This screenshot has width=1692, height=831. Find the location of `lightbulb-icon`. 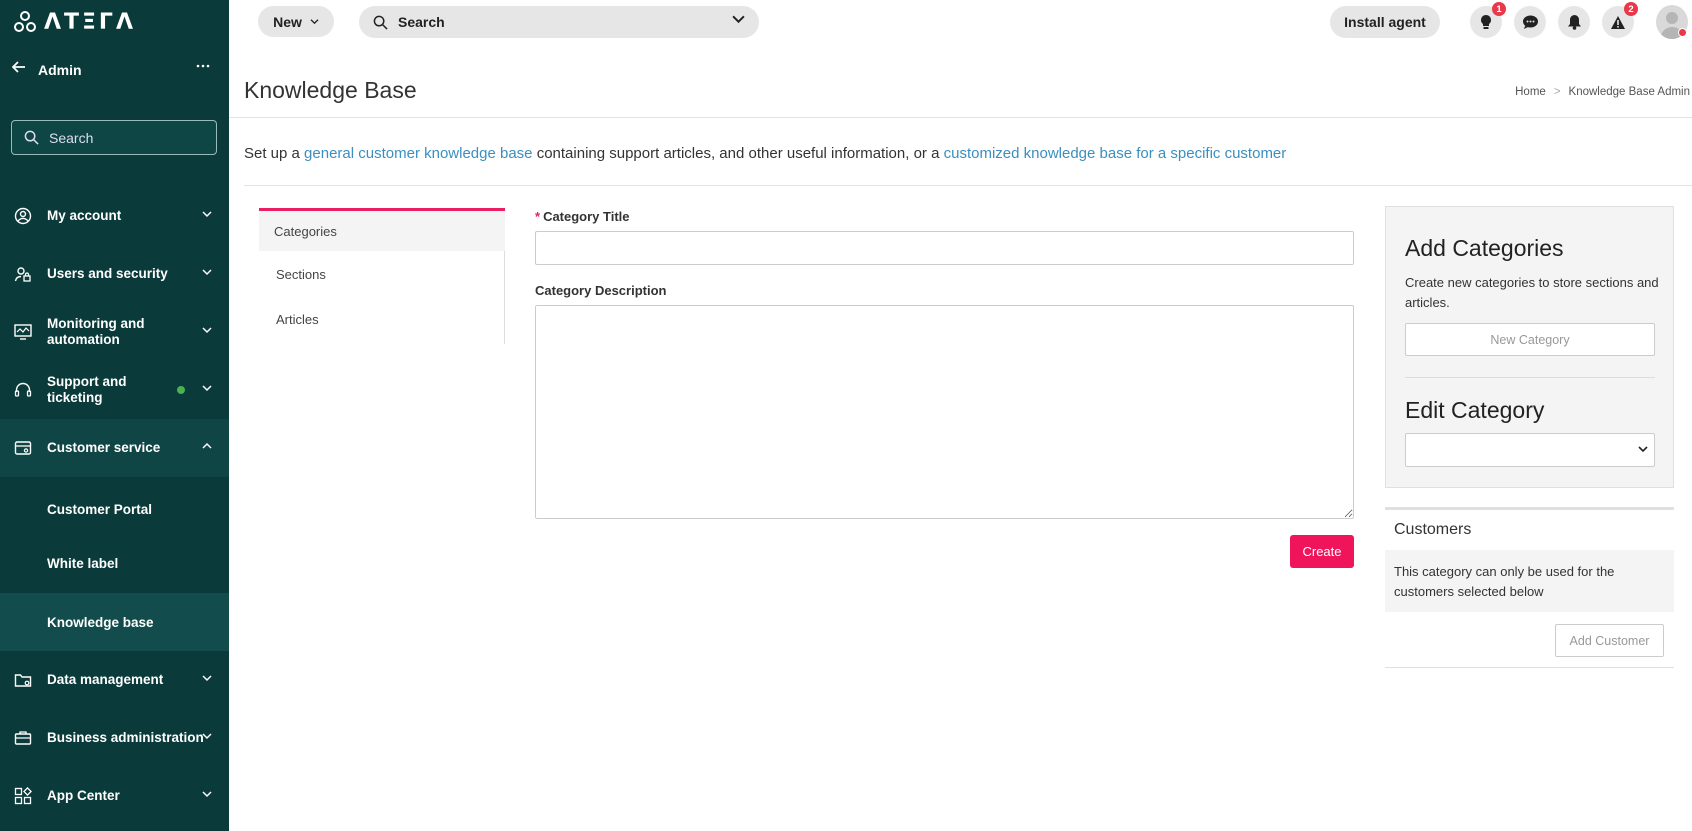

lightbulb-icon is located at coordinates (1486, 22).